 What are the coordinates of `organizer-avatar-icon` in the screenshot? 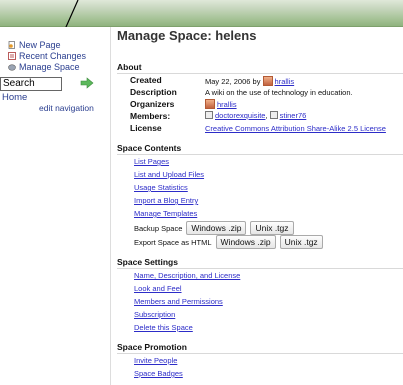 It's located at (210, 104).